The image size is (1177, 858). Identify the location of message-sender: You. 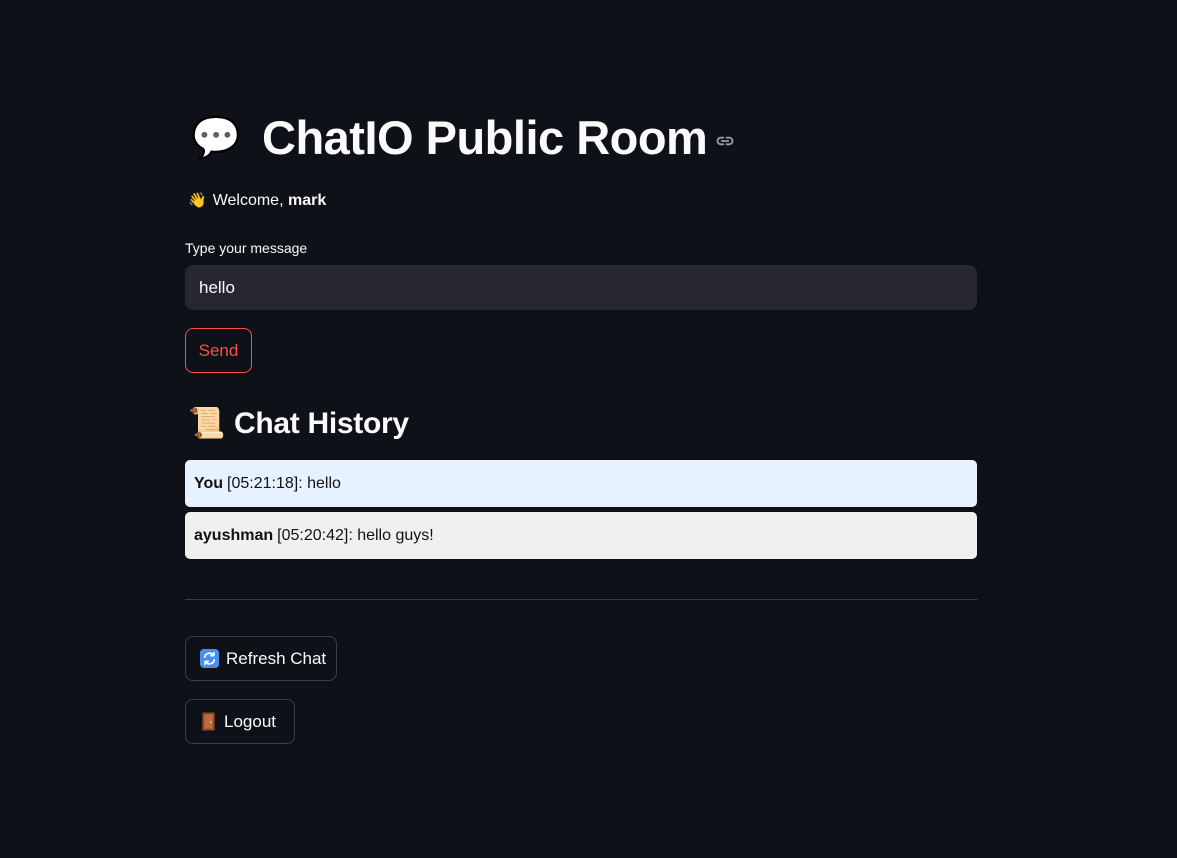
(209, 483).